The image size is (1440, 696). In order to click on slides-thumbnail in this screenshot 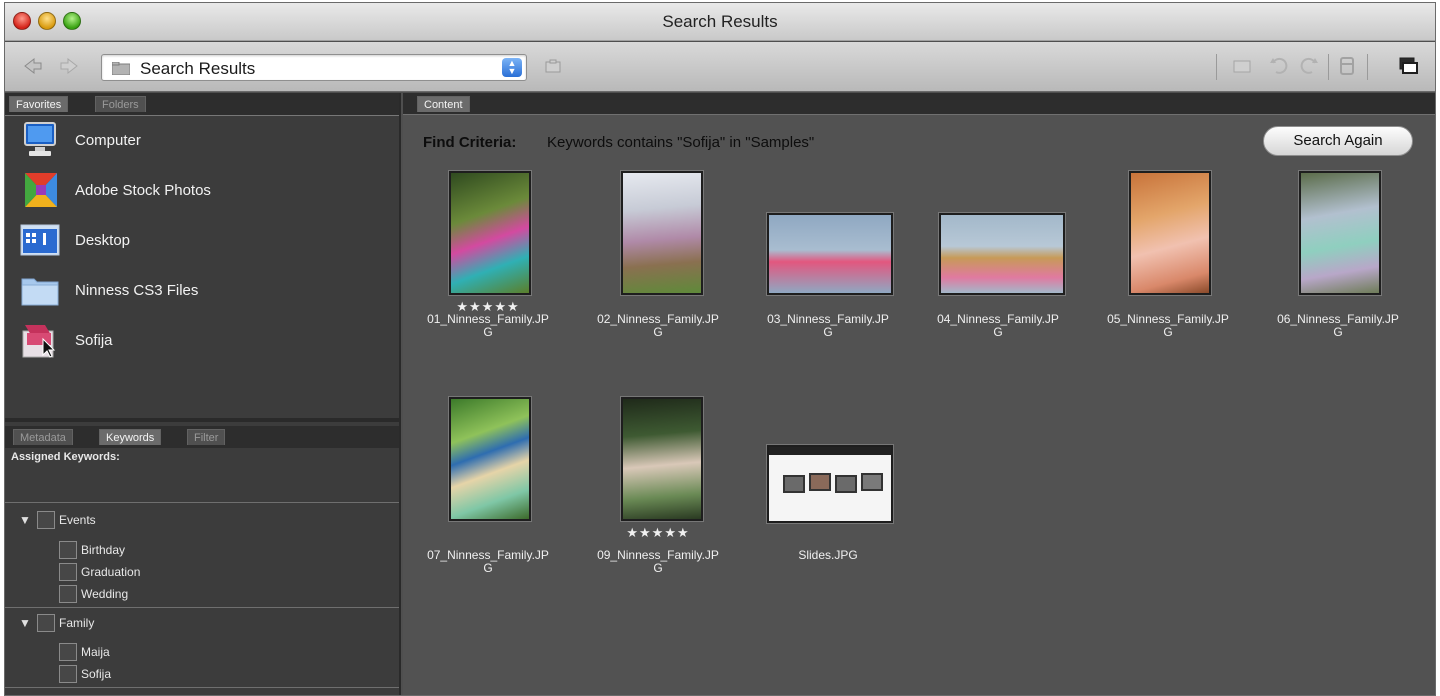, I will do `click(830, 484)`.